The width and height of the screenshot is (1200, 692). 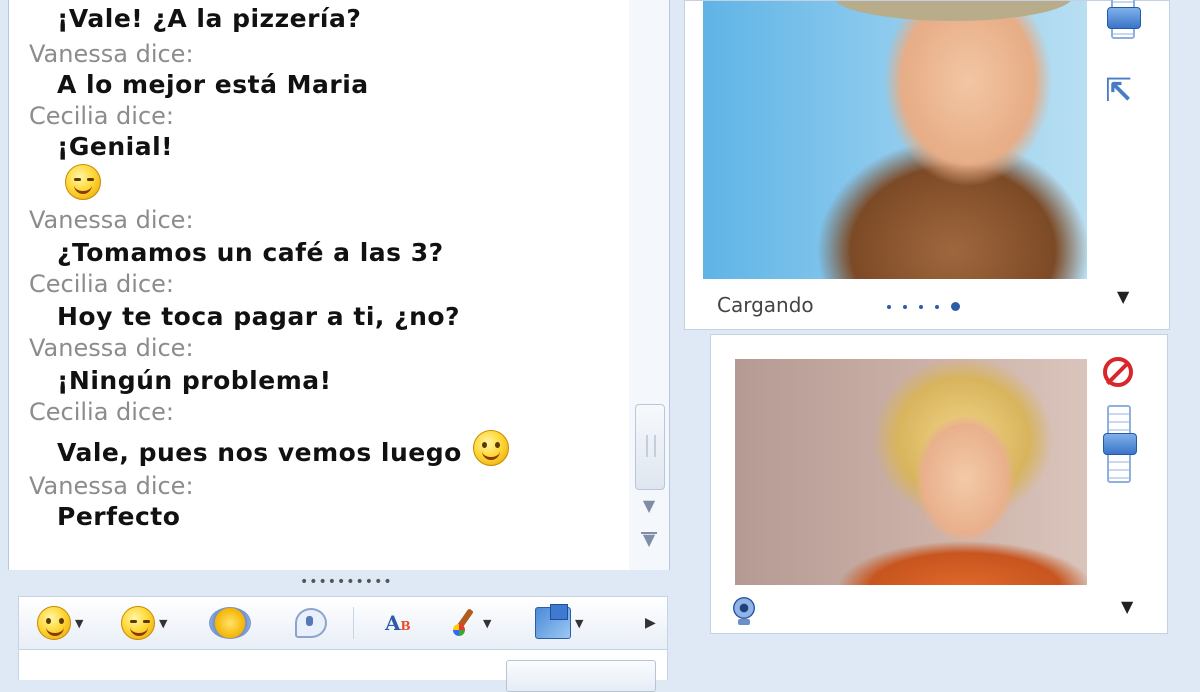 I want to click on message-text: Vale, pues nos vemos luego, so click(x=283, y=448).